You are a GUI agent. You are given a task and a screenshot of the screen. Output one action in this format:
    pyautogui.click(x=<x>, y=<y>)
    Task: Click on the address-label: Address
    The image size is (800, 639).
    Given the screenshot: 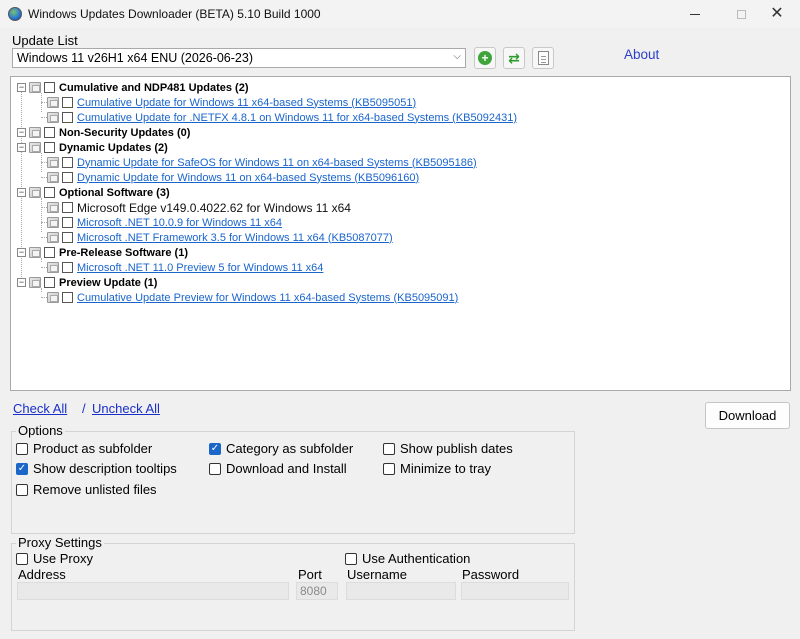 What is the action you would take?
    pyautogui.click(x=42, y=574)
    